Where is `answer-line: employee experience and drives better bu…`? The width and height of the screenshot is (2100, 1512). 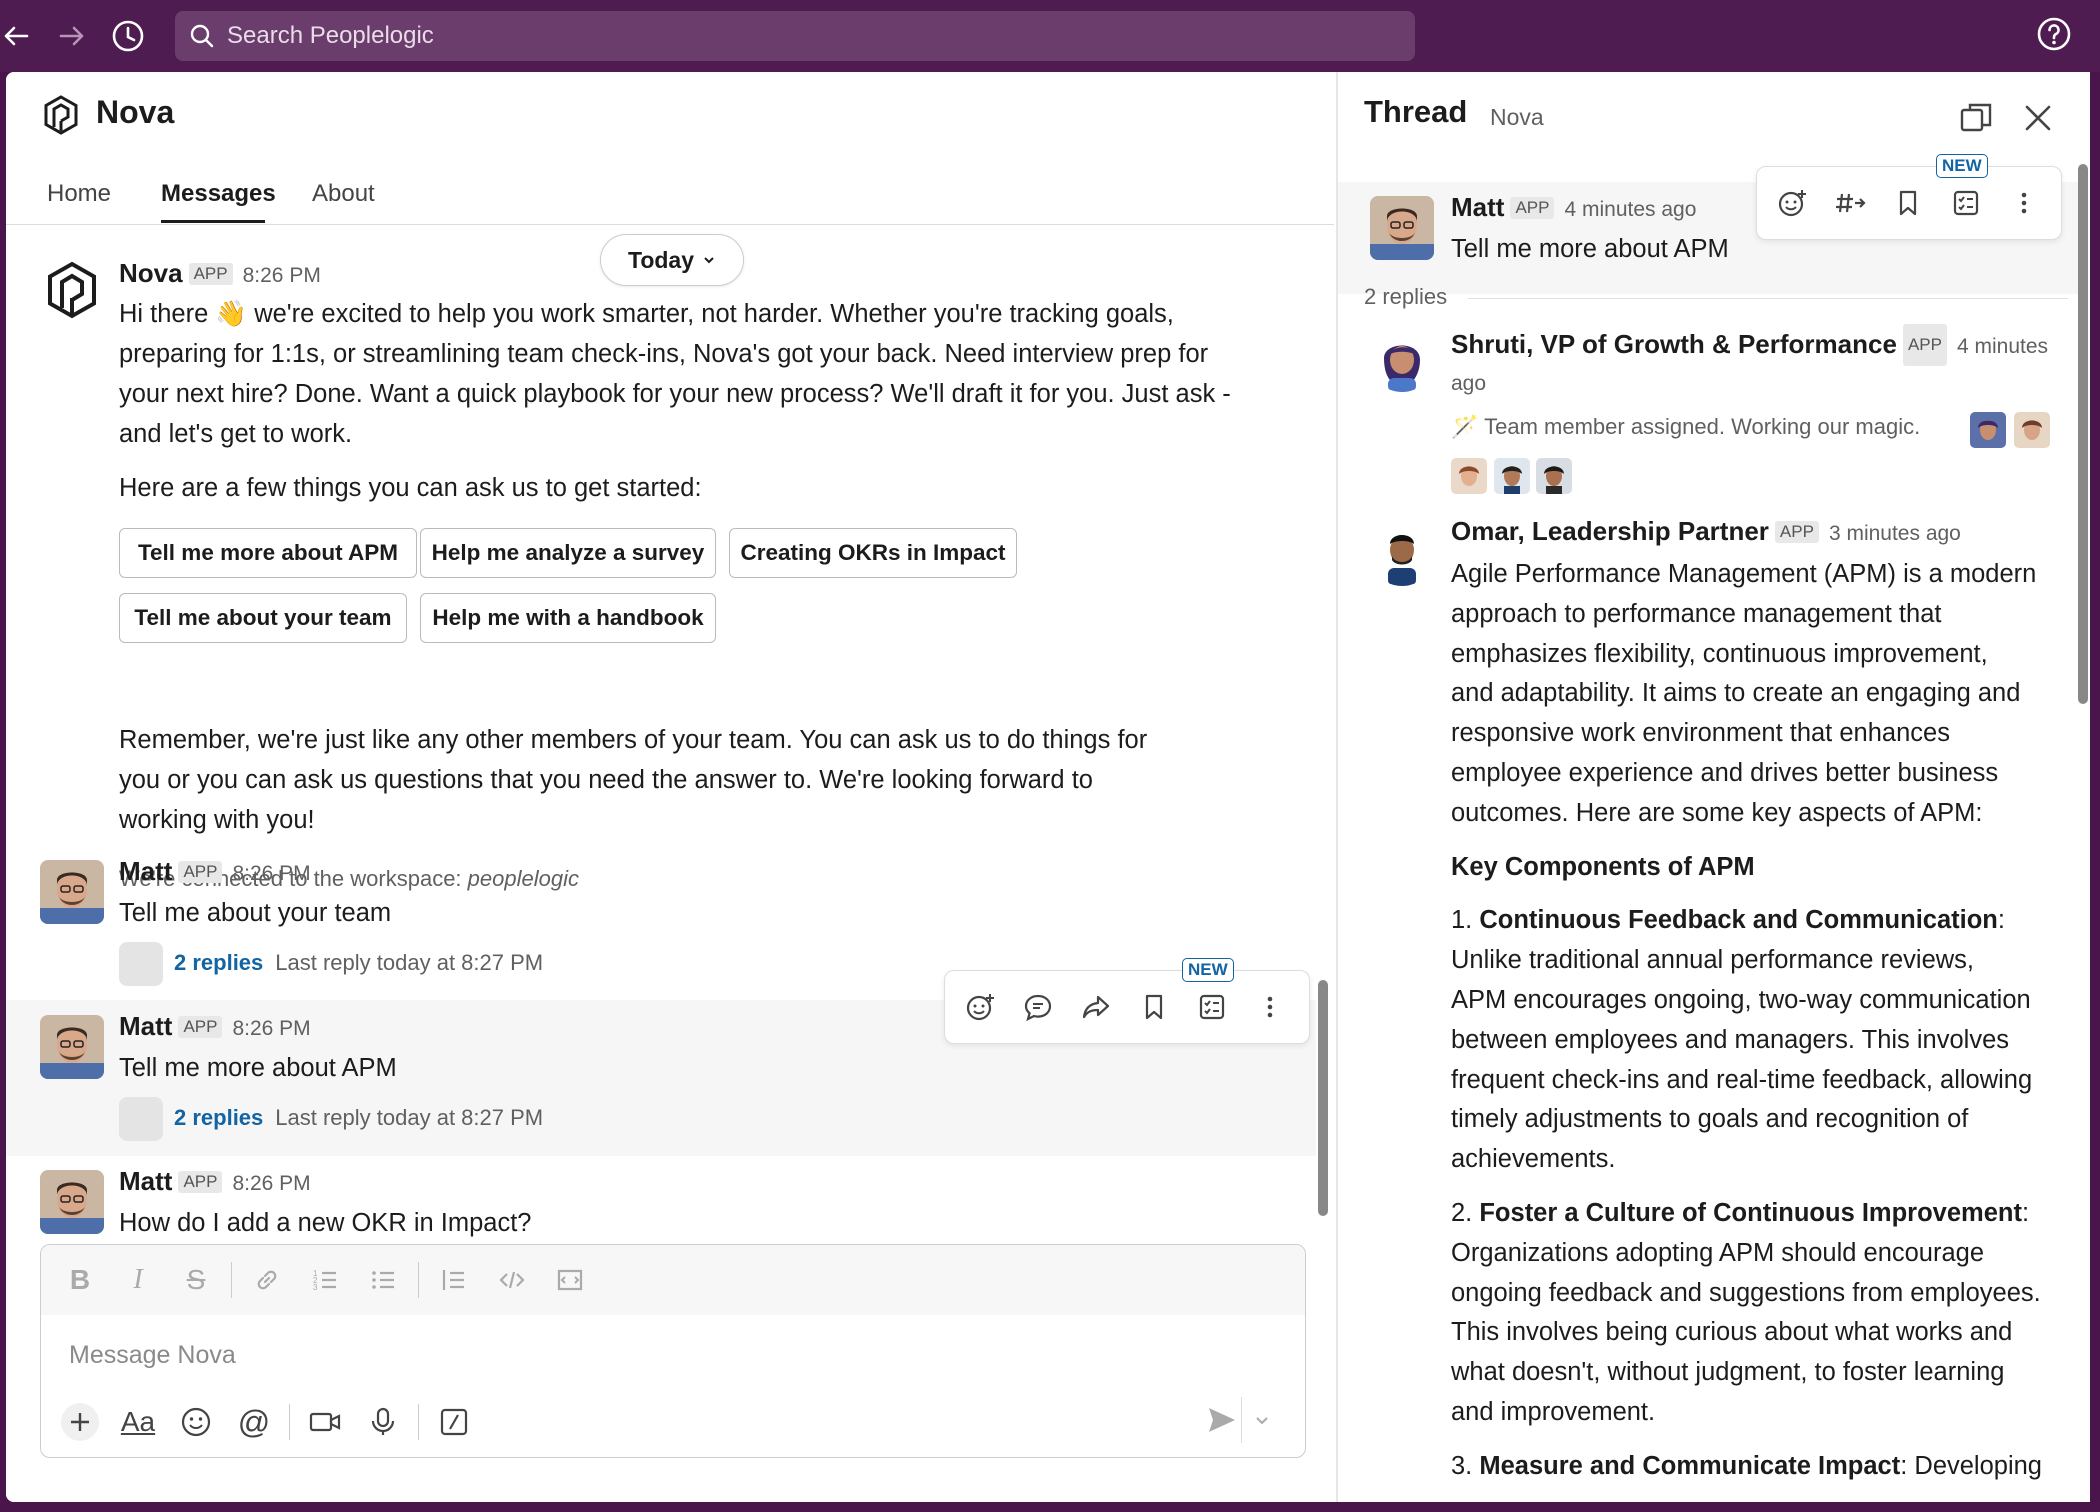 answer-line: employee experience and drives better bu… is located at coordinates (1725, 772).